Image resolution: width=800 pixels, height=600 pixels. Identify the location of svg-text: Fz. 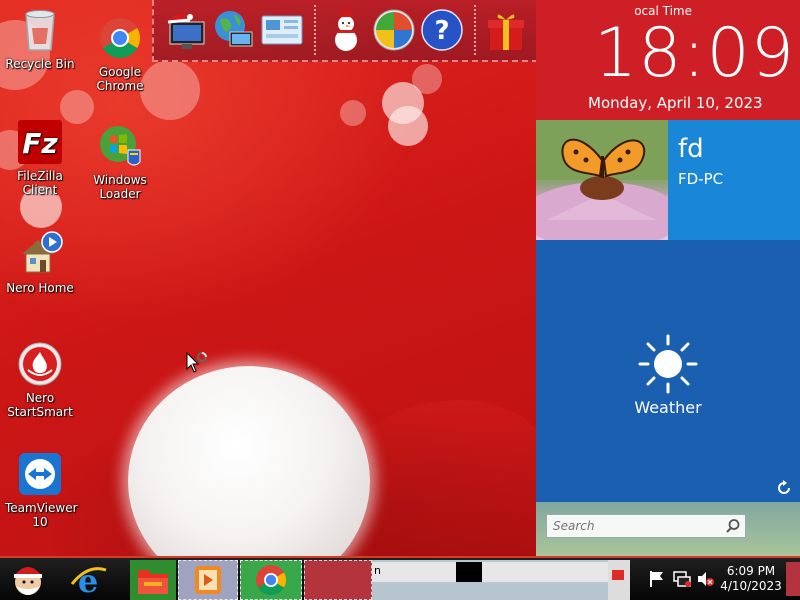
(40, 143).